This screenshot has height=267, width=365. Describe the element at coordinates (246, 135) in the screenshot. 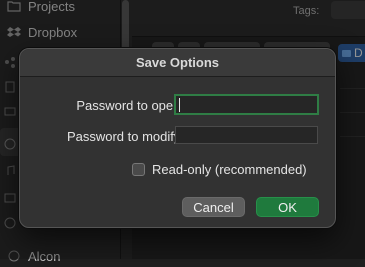

I see `password-modify-field` at that location.